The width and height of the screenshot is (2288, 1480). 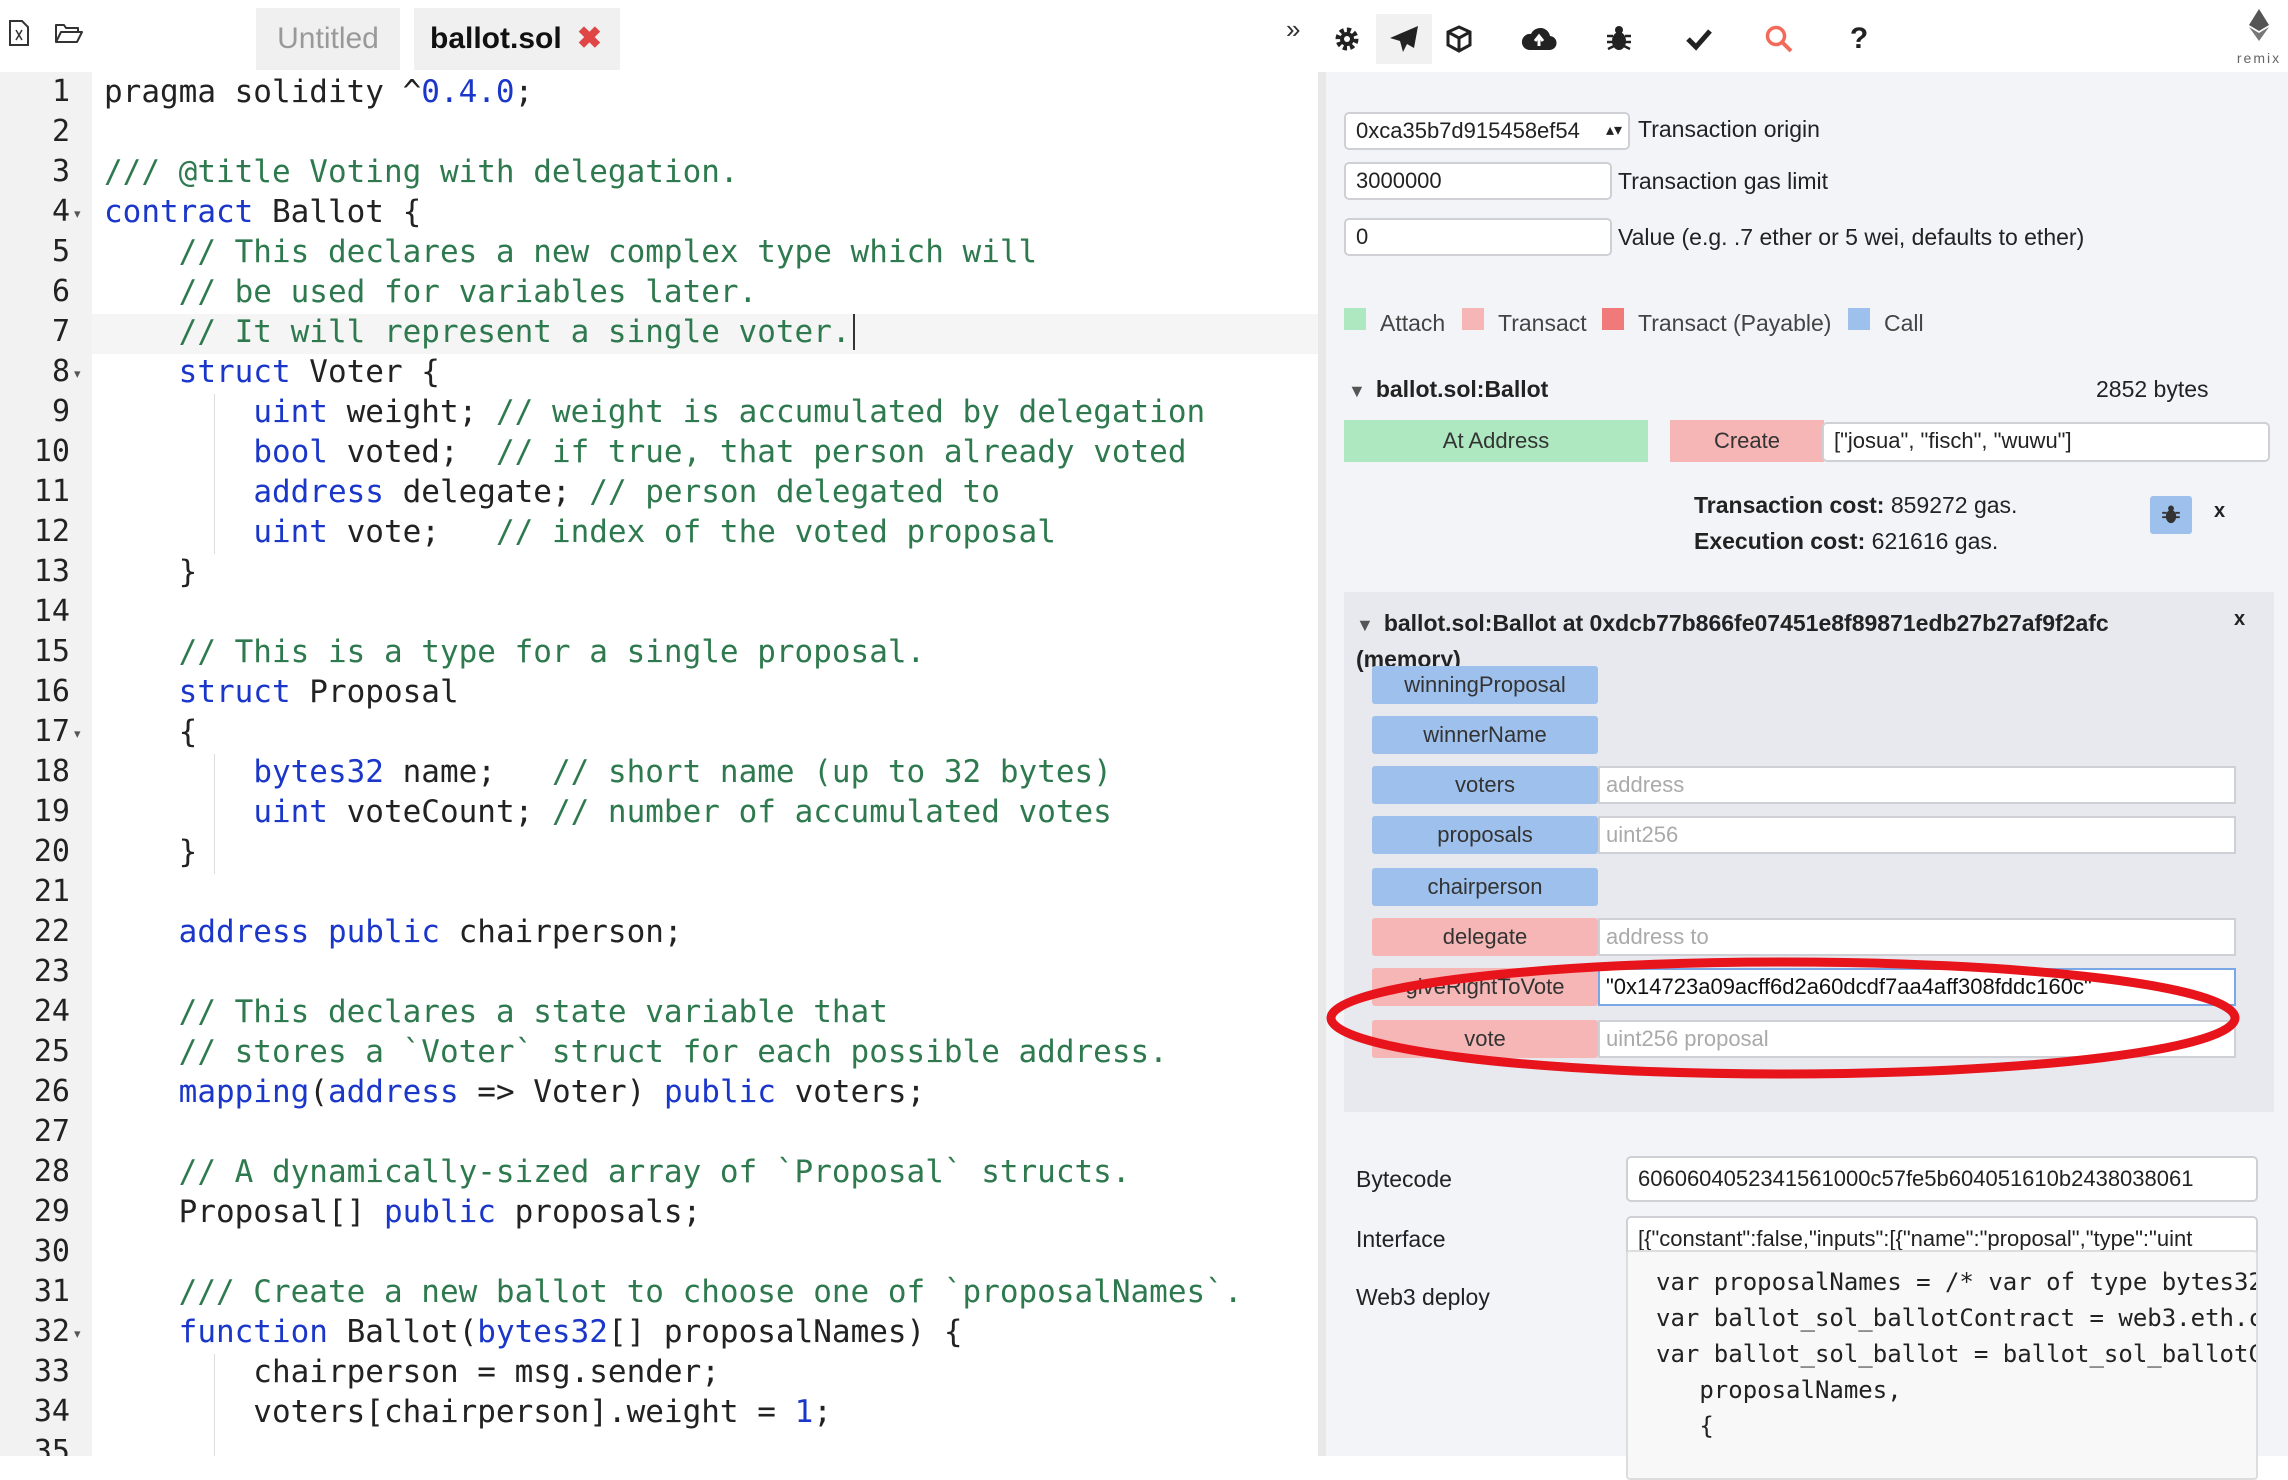 What do you see at coordinates (515, 1092) in the screenshot?
I see `code-line: mapping(address => Voter) public voters;` at bounding box center [515, 1092].